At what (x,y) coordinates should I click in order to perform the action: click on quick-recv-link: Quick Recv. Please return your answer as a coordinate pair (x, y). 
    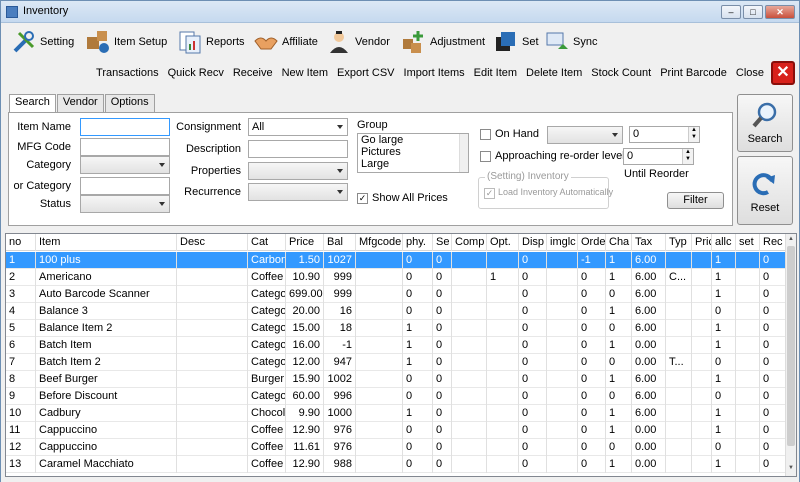
    Looking at the image, I should click on (196, 73).